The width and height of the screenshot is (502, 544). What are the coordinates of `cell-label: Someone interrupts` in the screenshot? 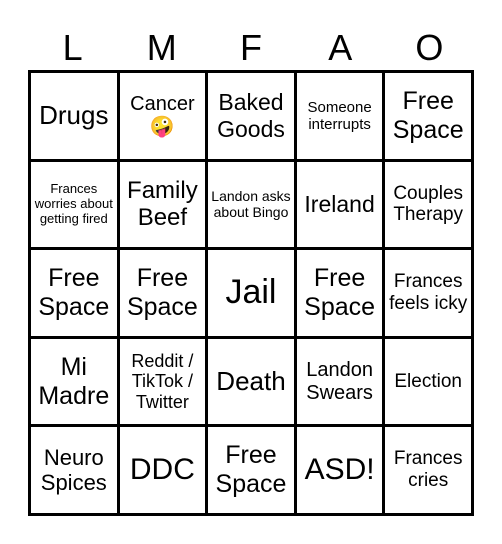 It's located at (339, 115).